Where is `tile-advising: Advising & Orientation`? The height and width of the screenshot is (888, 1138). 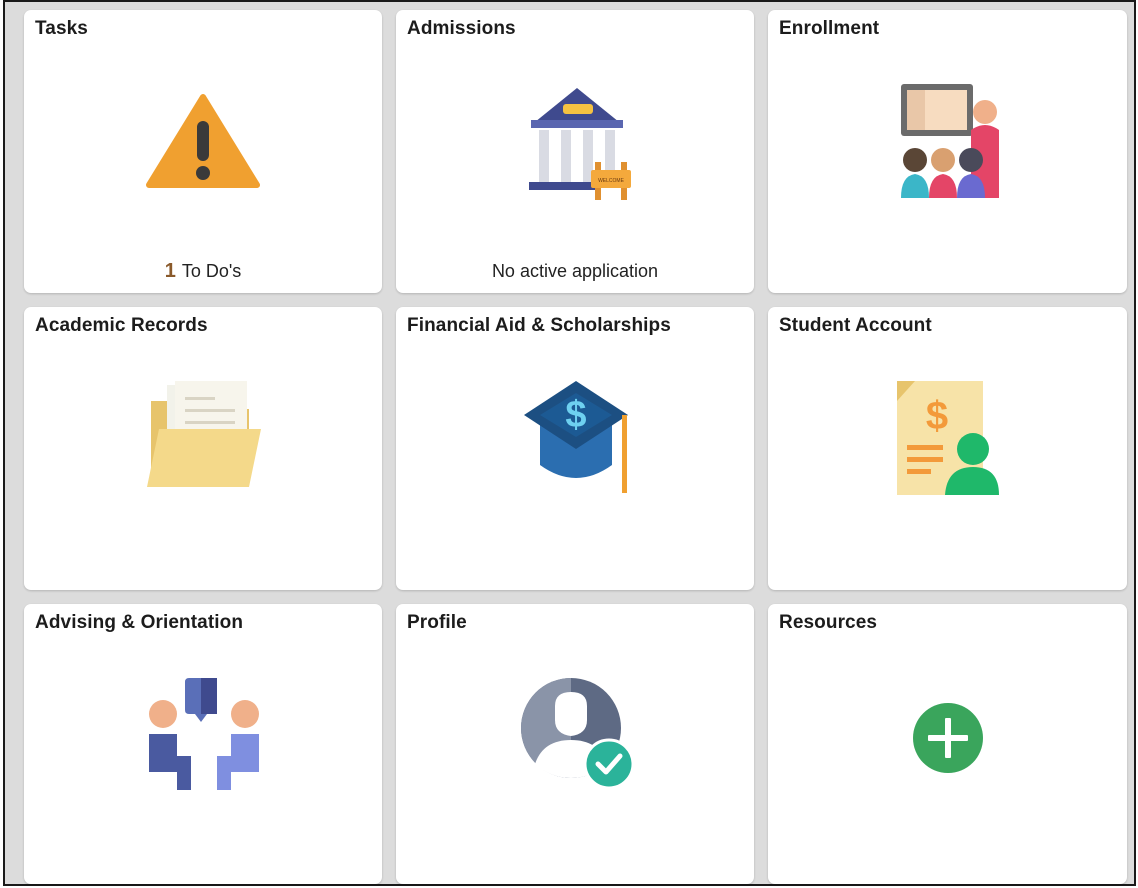 tile-advising: Advising & Orientation is located at coordinates (203, 744).